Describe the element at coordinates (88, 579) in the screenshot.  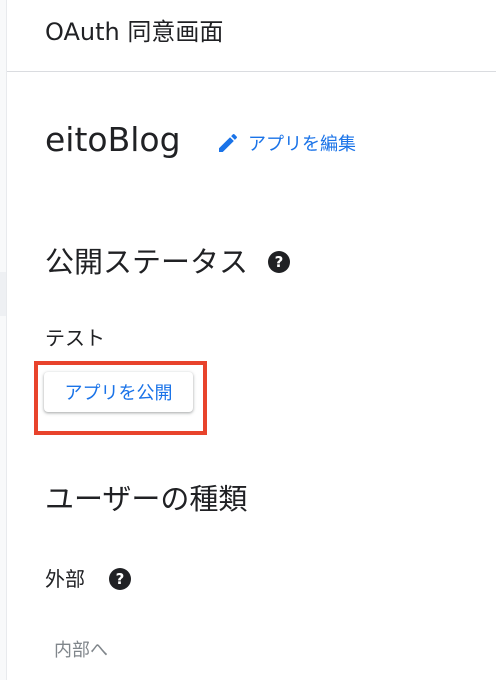
I see `user-type-value-row: 外部 ?` at that location.